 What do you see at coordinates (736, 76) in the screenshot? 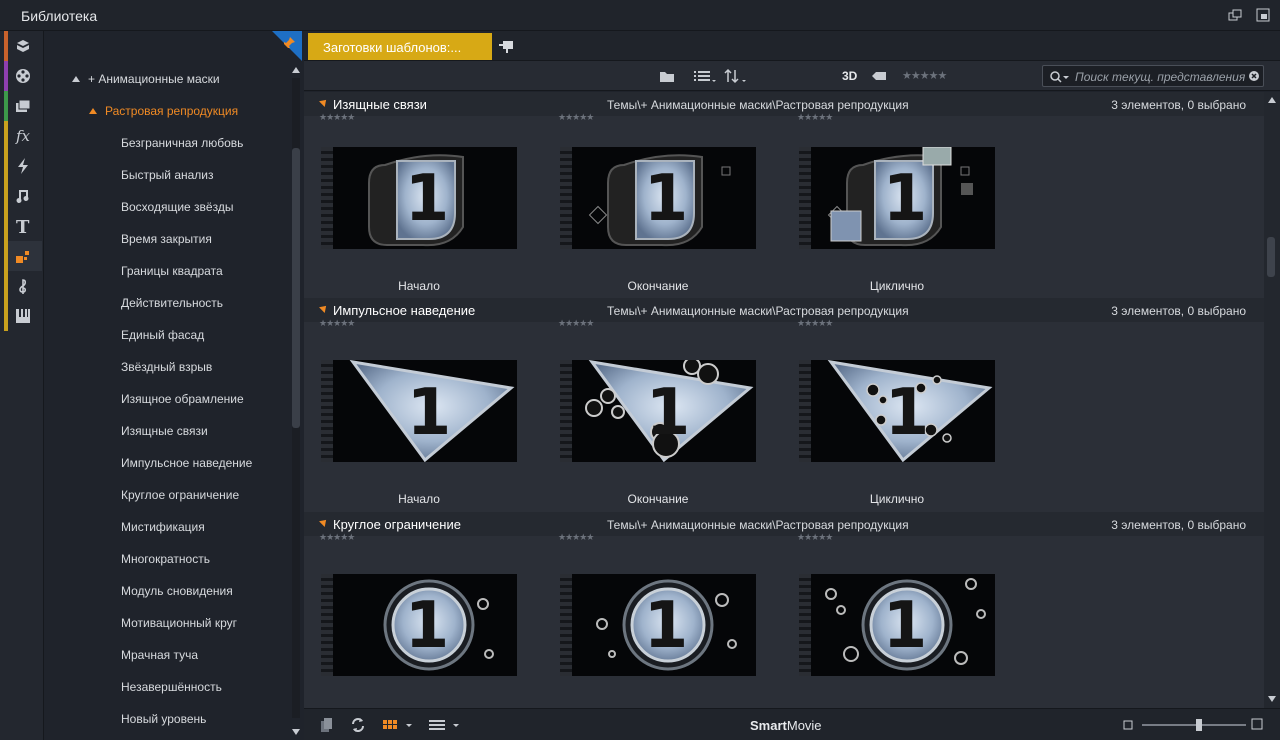
I see `sort-icon` at bounding box center [736, 76].